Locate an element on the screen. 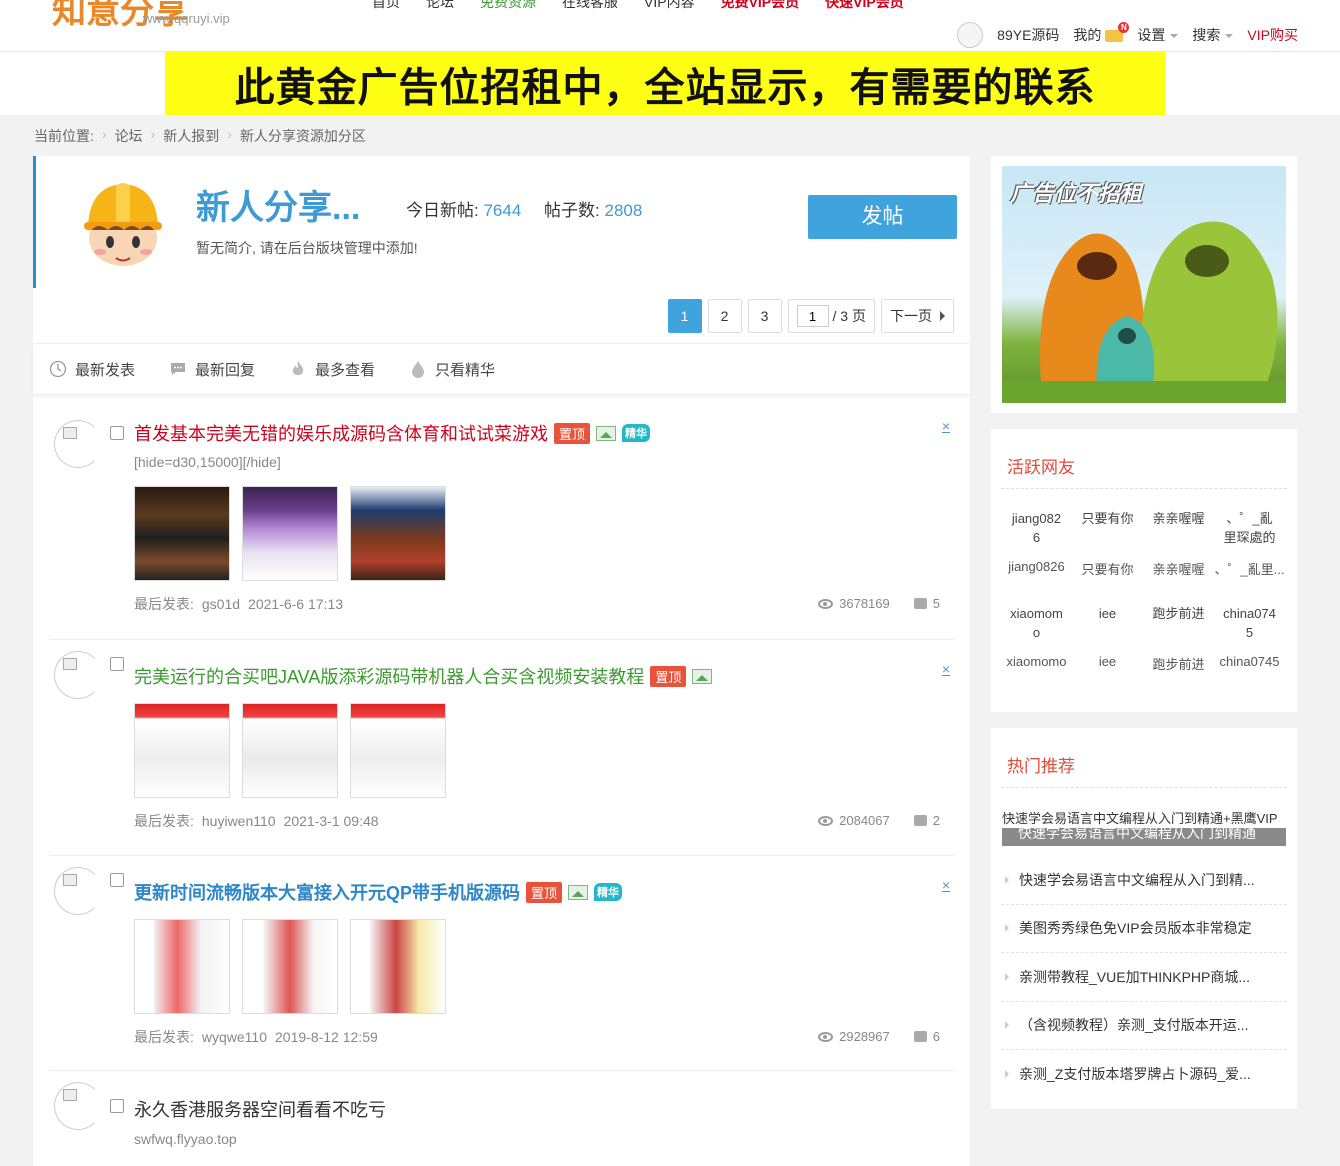 This screenshot has height=1166, width=1340. nav-item-forum: 论坛 is located at coordinates (440, 6).